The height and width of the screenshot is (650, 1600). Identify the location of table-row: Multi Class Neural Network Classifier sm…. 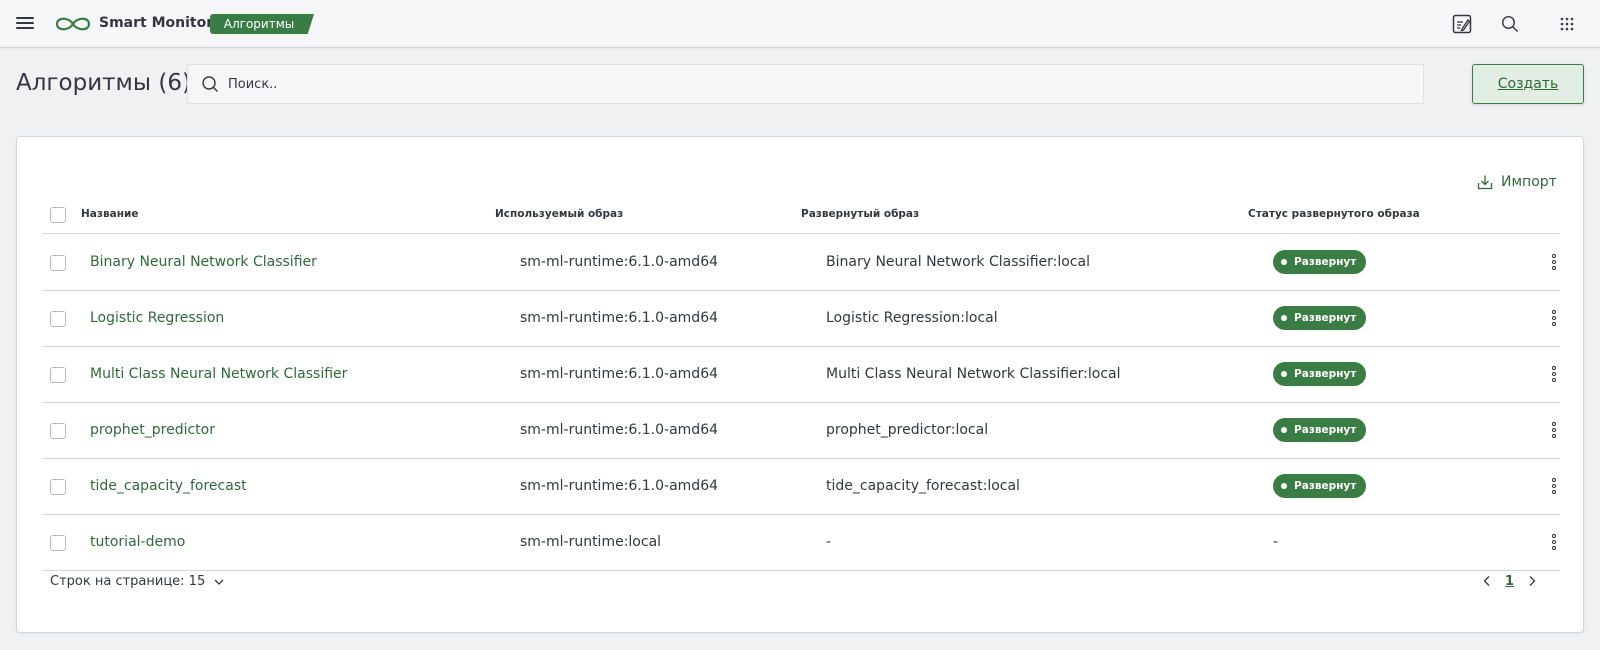
(801, 374).